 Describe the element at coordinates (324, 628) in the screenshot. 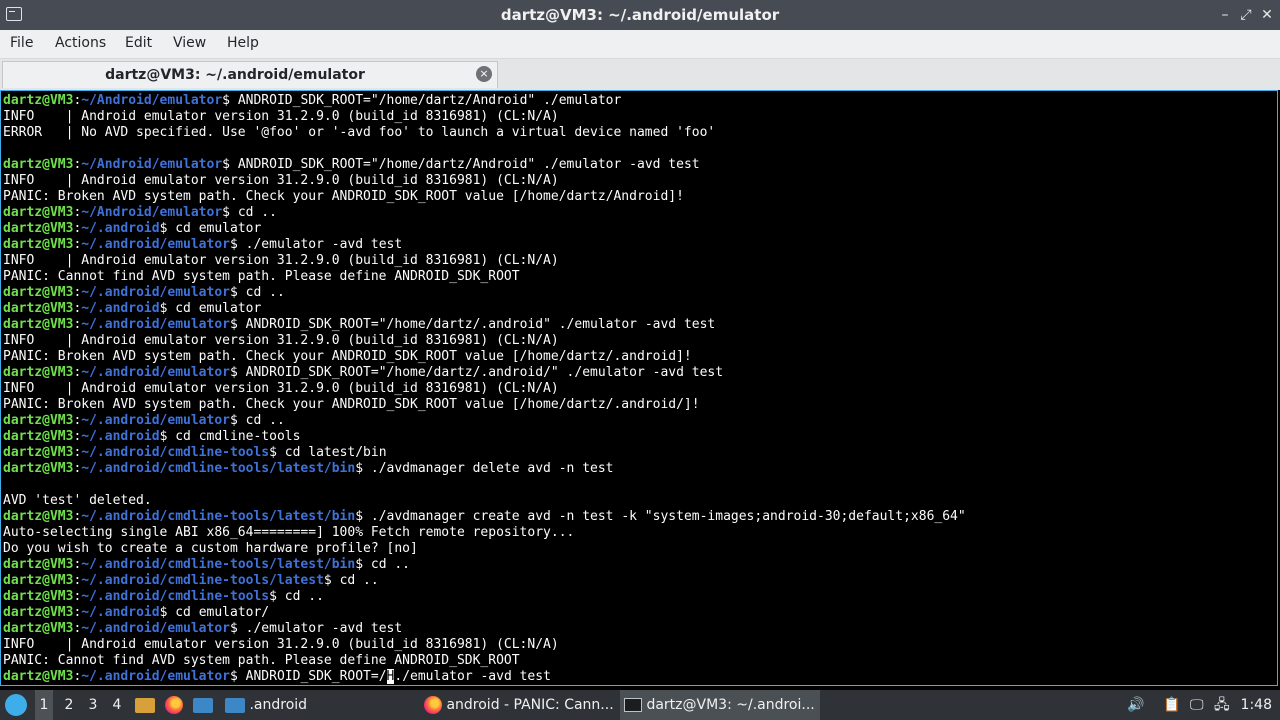

I see `prompt-command: ./emulator -avd test` at that location.